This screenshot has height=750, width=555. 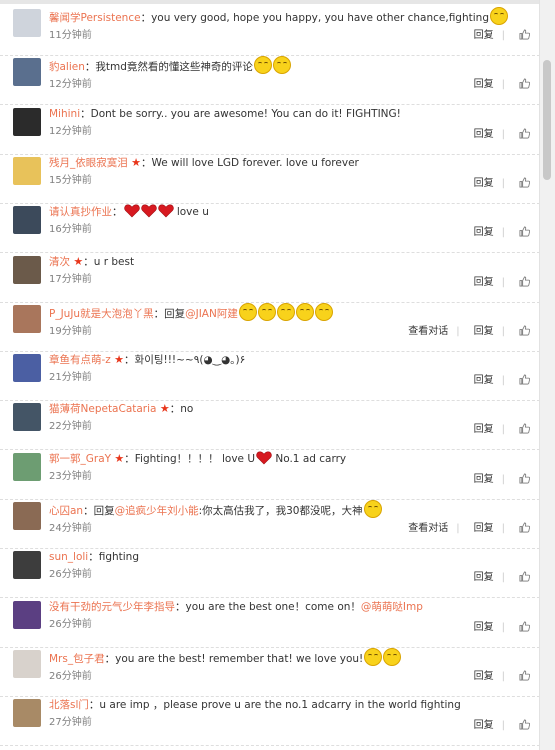 What do you see at coordinates (80, 212) in the screenshot?
I see `username-link: 请认真抄作业` at bounding box center [80, 212].